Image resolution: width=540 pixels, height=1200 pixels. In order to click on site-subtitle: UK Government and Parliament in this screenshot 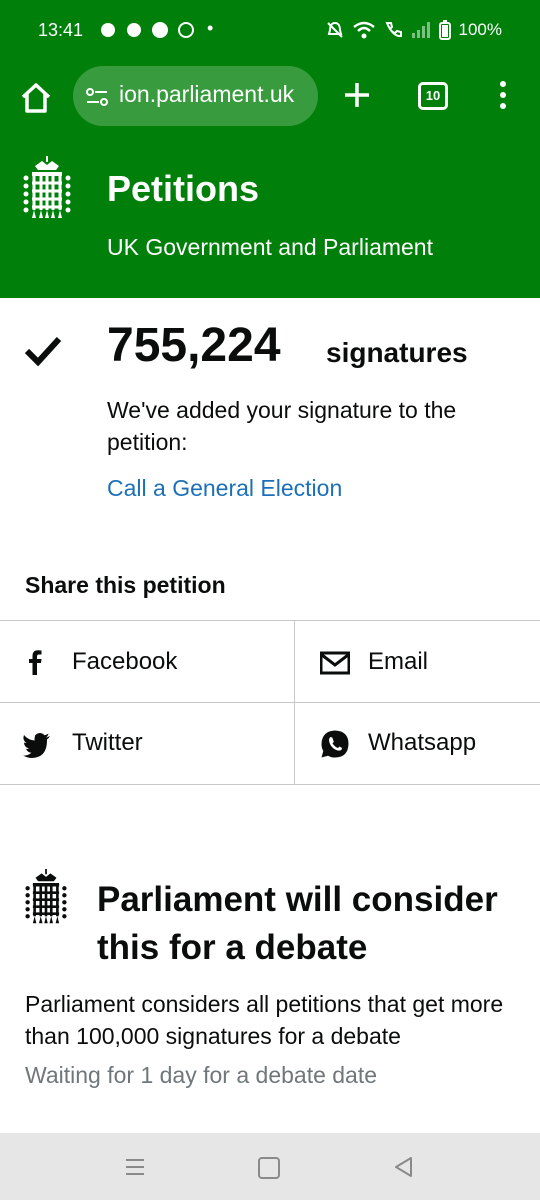, I will do `click(270, 247)`.